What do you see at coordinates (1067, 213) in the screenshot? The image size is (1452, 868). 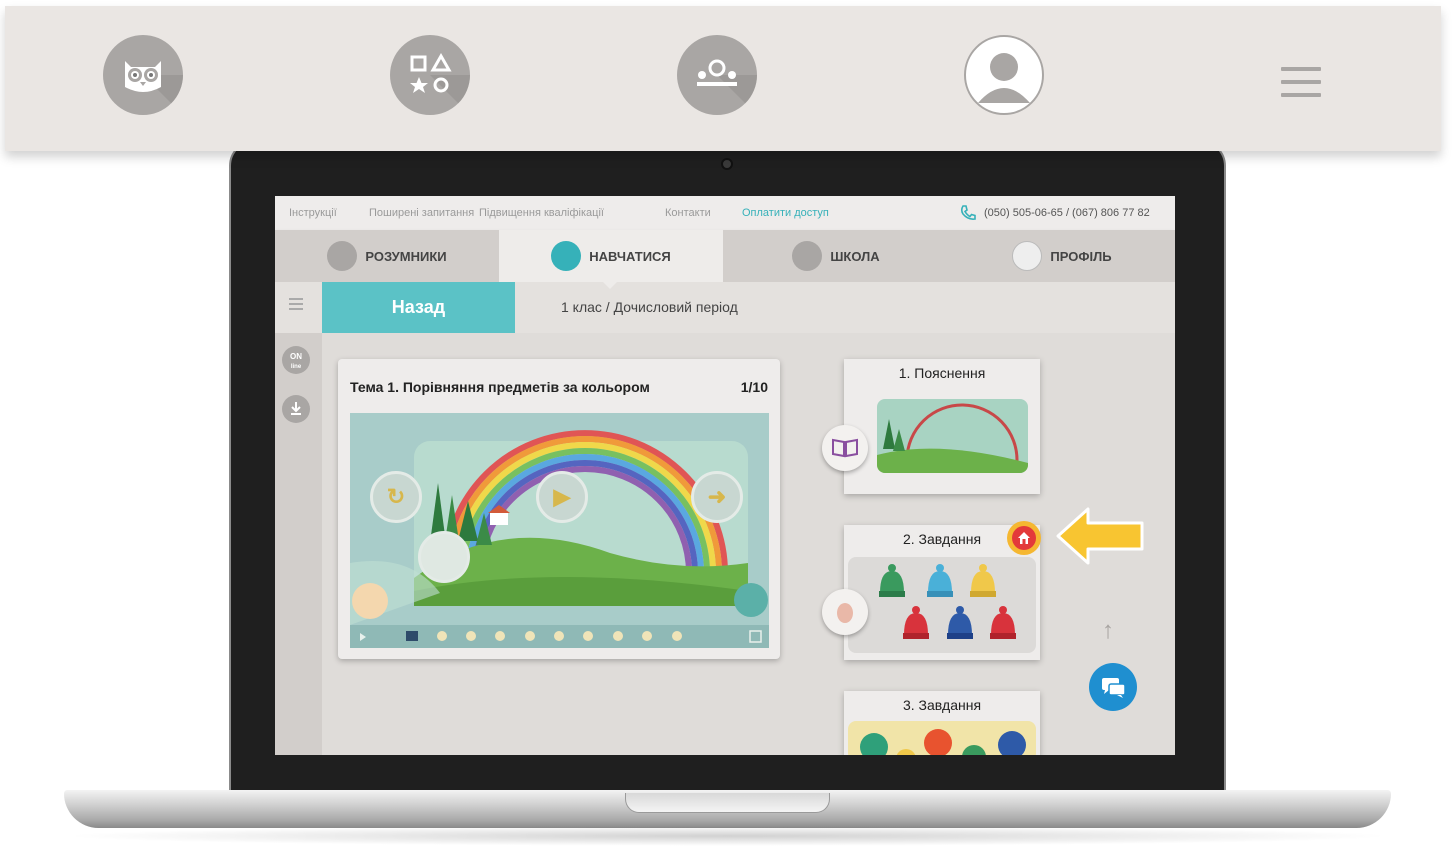 I see `phone-number: (050) 505-06-65 / (067) 806 77 82` at bounding box center [1067, 213].